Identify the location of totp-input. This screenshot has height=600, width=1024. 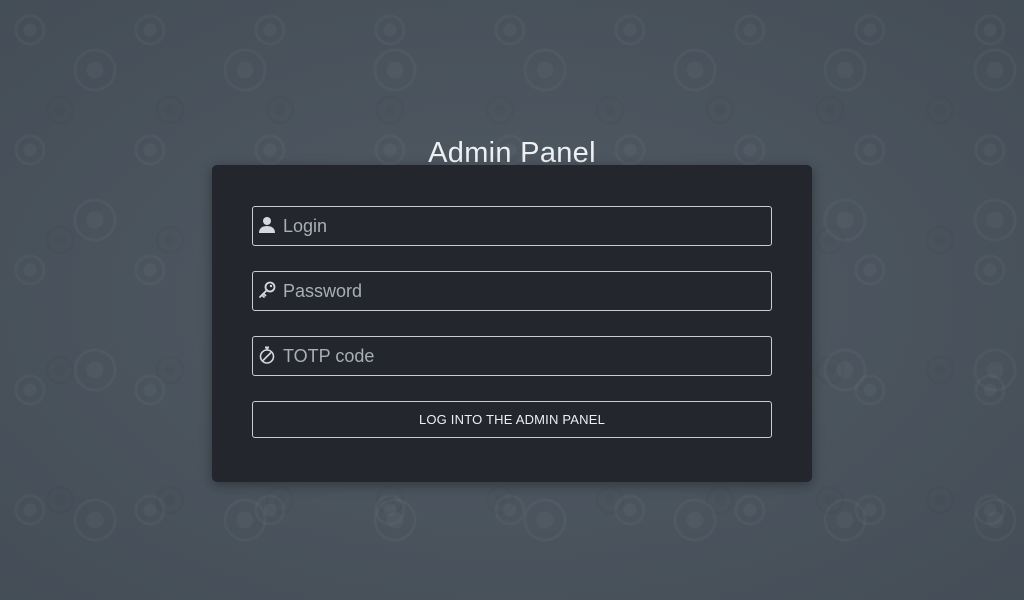
(523, 356).